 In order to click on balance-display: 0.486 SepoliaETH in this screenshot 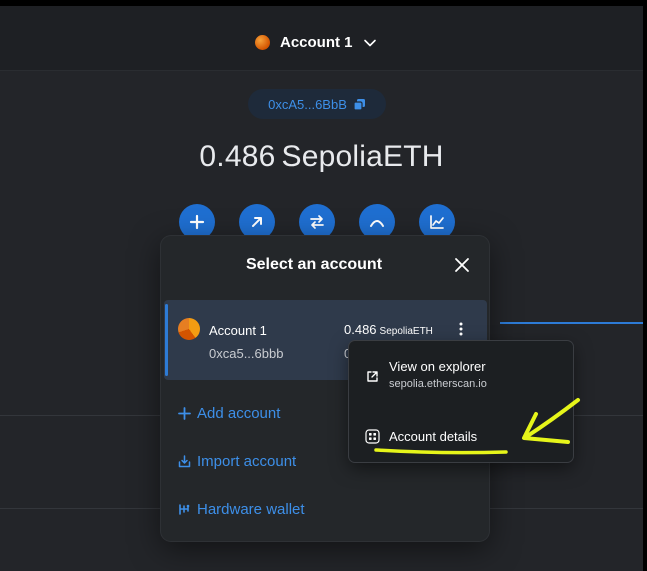, I will do `click(321, 157)`.